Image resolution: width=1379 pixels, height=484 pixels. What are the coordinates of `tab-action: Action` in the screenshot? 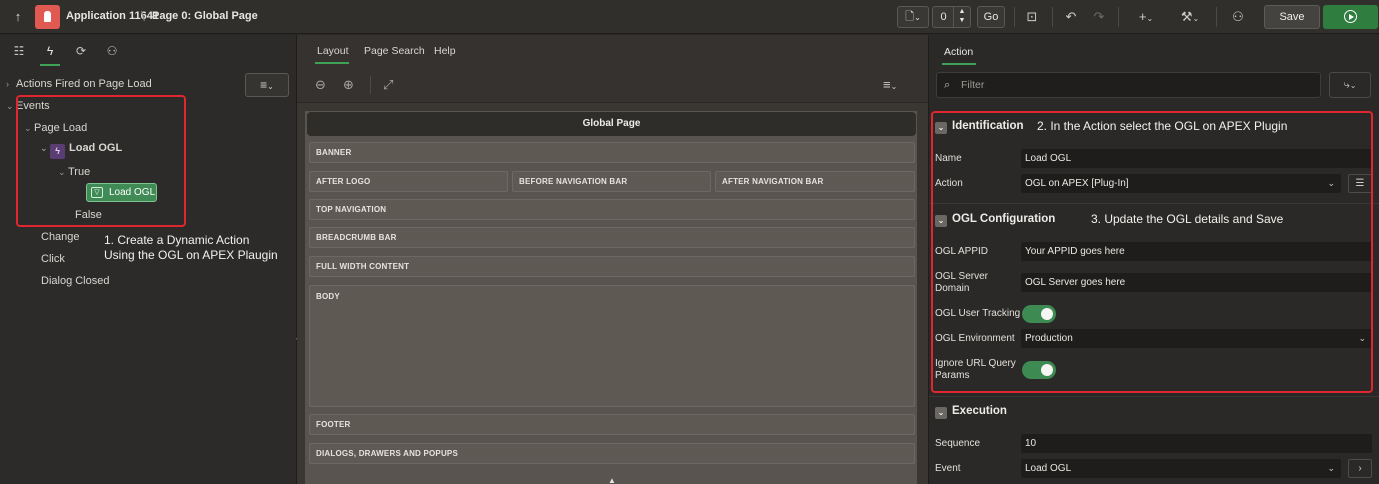 It's located at (959, 55).